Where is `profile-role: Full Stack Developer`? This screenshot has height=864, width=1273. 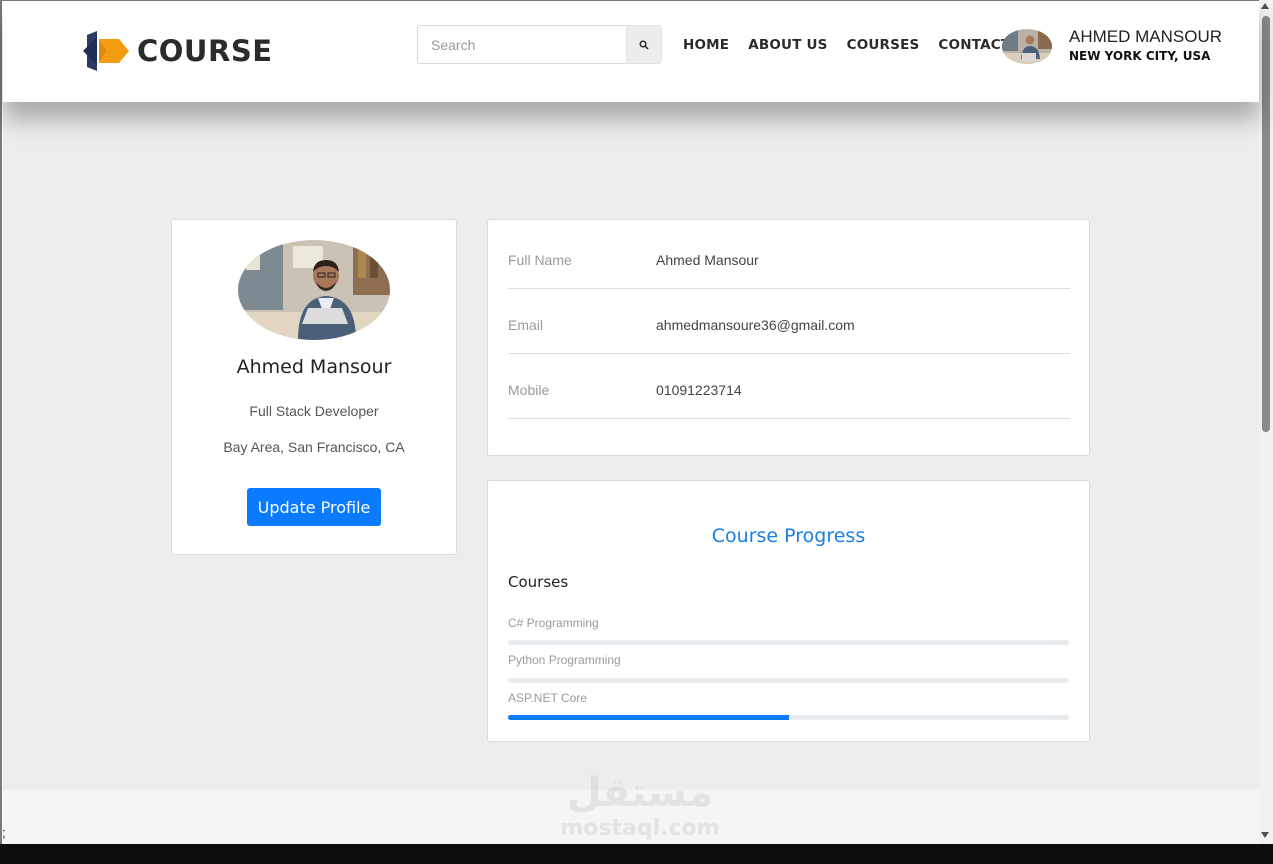 profile-role: Full Stack Developer is located at coordinates (314, 411).